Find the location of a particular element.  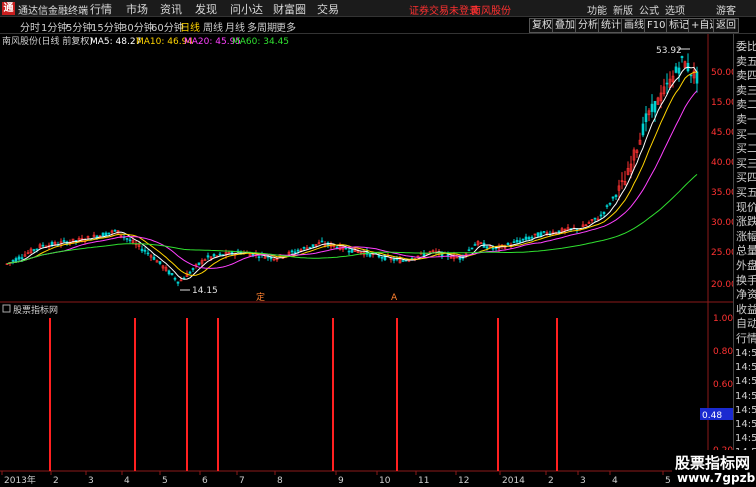

quote-field-label: 自动 is located at coordinates (746, 324).